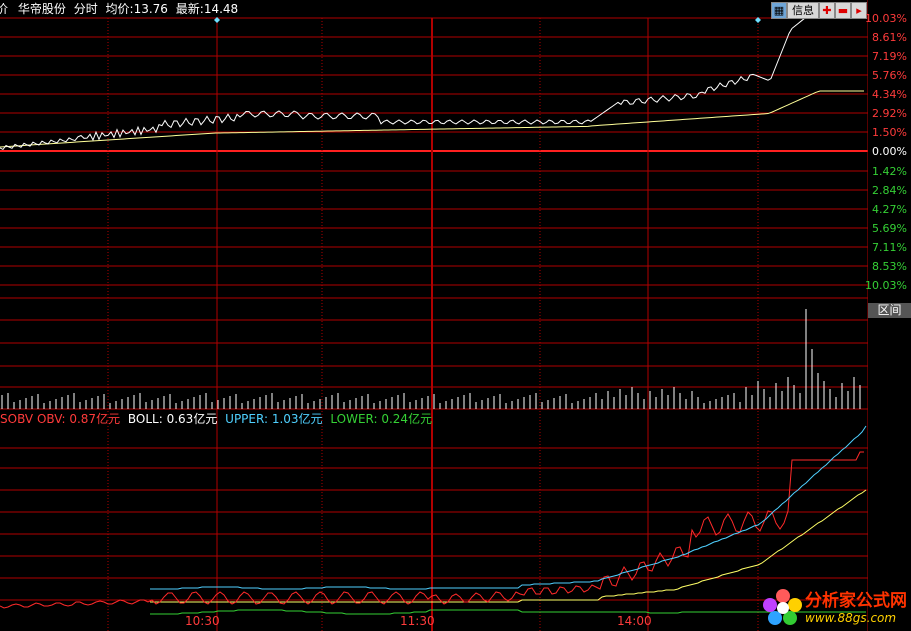 Image resolution: width=911 pixels, height=631 pixels. Describe the element at coordinates (60, 419) in the screenshot. I see `obv-legend: SOBV OBV: 0.87亿元` at that location.